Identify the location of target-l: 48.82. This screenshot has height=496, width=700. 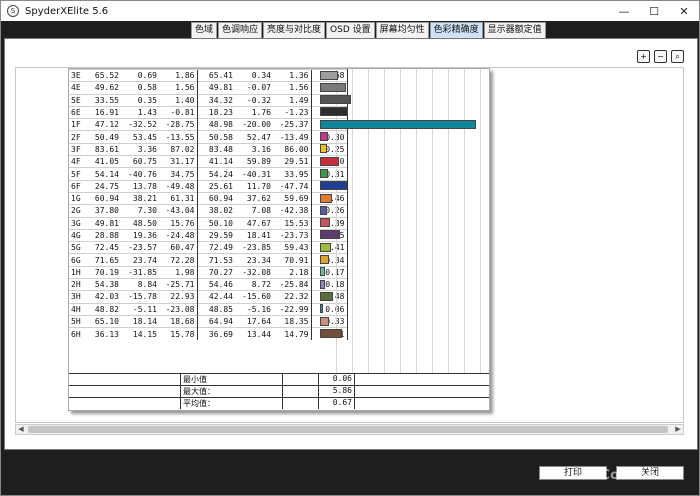
(102, 309).